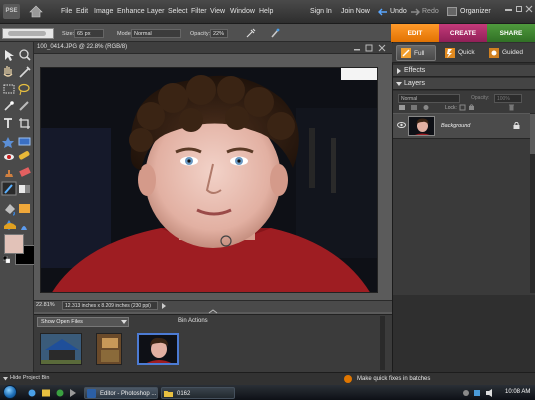  What do you see at coordinates (415, 33) in the screenshot?
I see `tab-edit: EDIT` at bounding box center [415, 33].